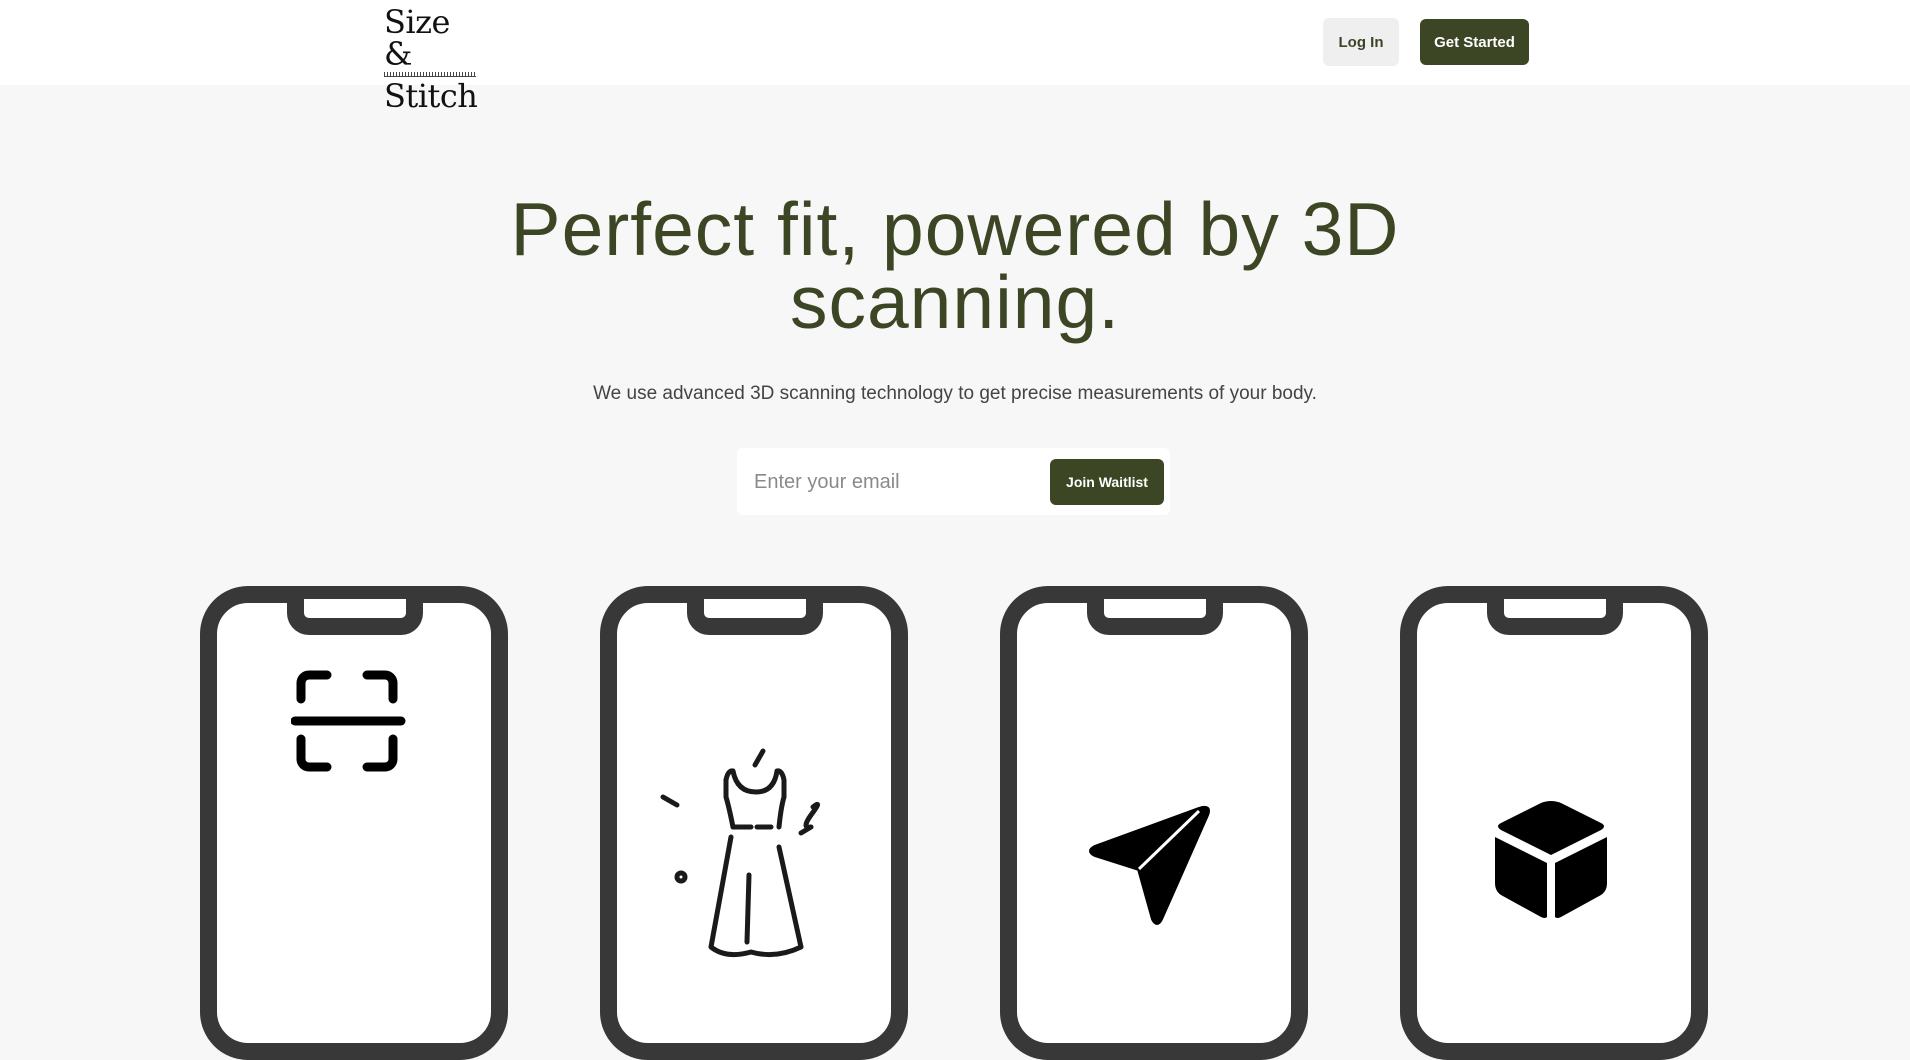  Describe the element at coordinates (955, 265) in the screenshot. I see `hero-title: Perfect fit, powered by 3D scanning.` at that location.